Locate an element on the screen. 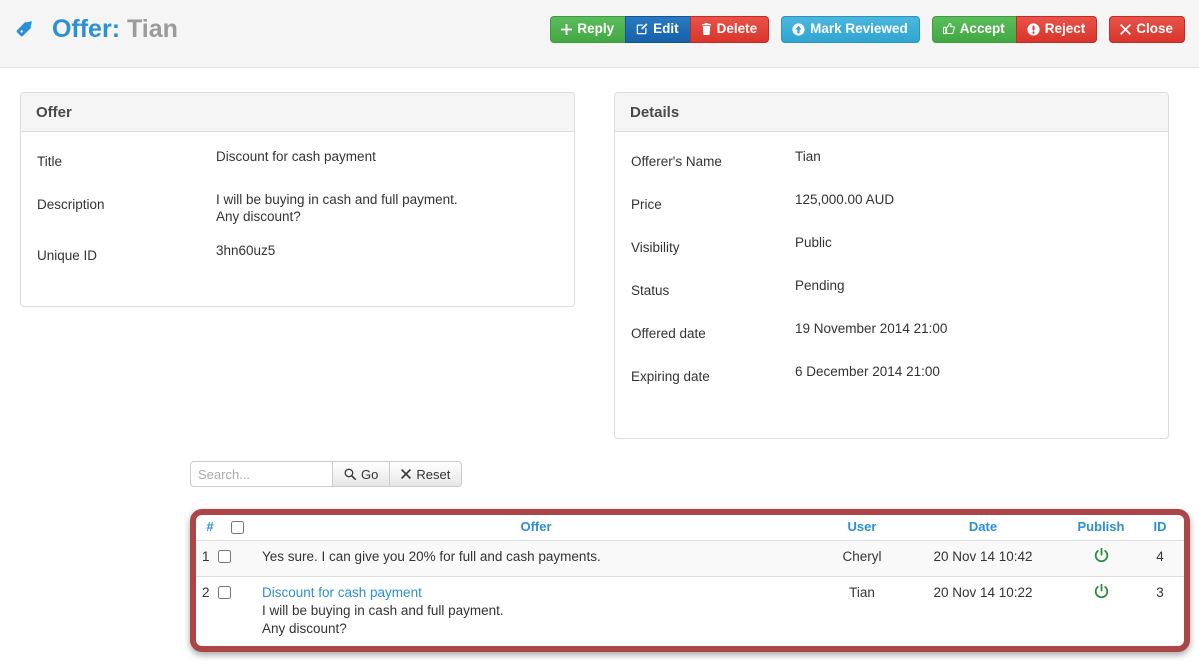  header-offer: Offer is located at coordinates (536, 528).